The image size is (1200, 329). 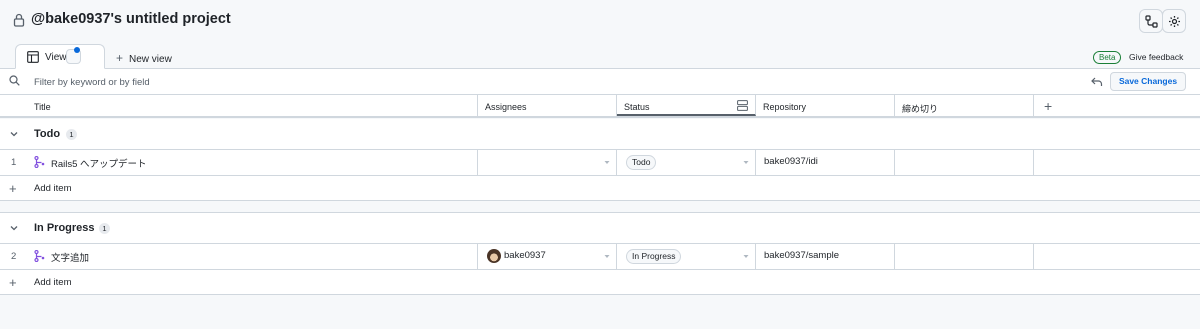 What do you see at coordinates (14, 256) in the screenshot?
I see `row-number: 2` at bounding box center [14, 256].